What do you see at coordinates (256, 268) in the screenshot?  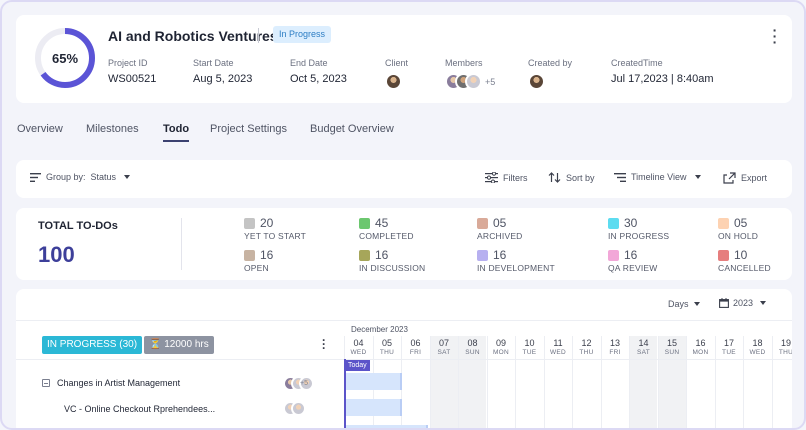 I see `status-name: OPEN` at bounding box center [256, 268].